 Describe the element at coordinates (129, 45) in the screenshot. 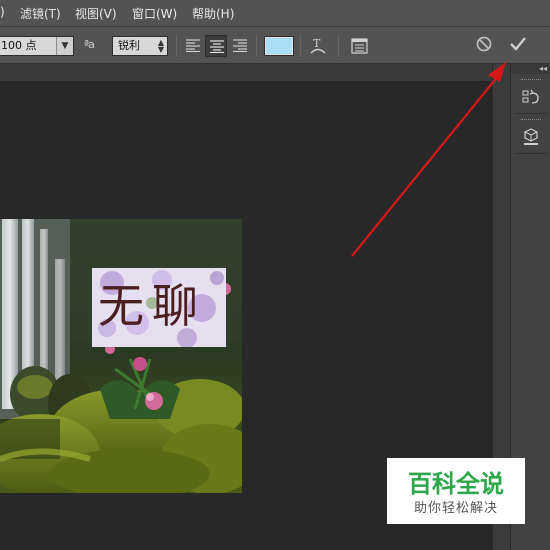

I see `antialias-value: 锐利` at that location.